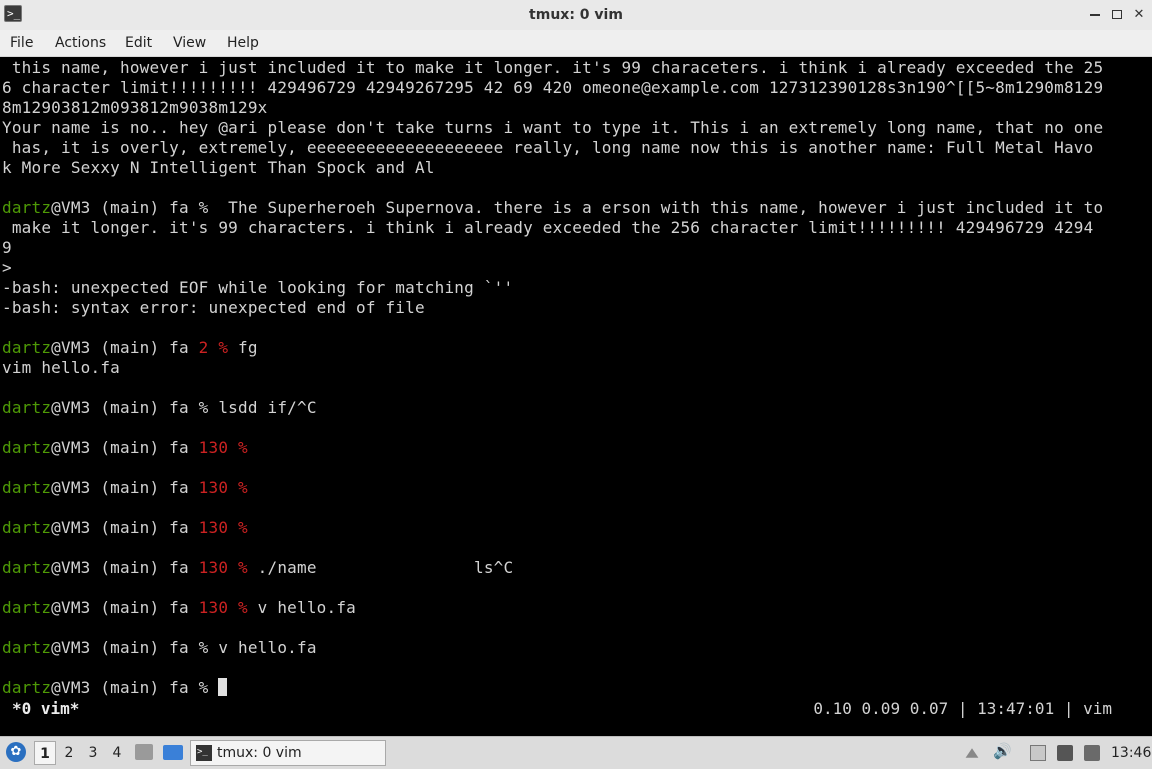  Describe the element at coordinates (962, 708) in the screenshot. I see `tmux-status-right: 0.10 0.09 0.07 | 13:47:01 | vim` at that location.